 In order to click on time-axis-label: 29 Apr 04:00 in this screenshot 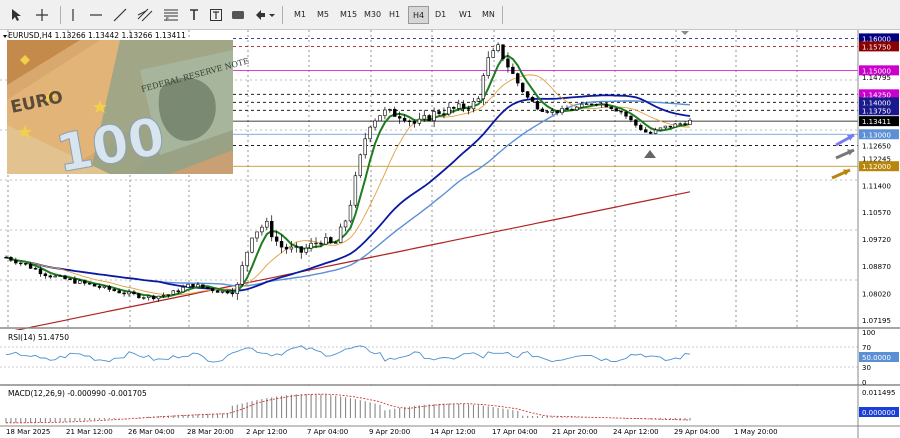, I will do `click(697, 432)`.